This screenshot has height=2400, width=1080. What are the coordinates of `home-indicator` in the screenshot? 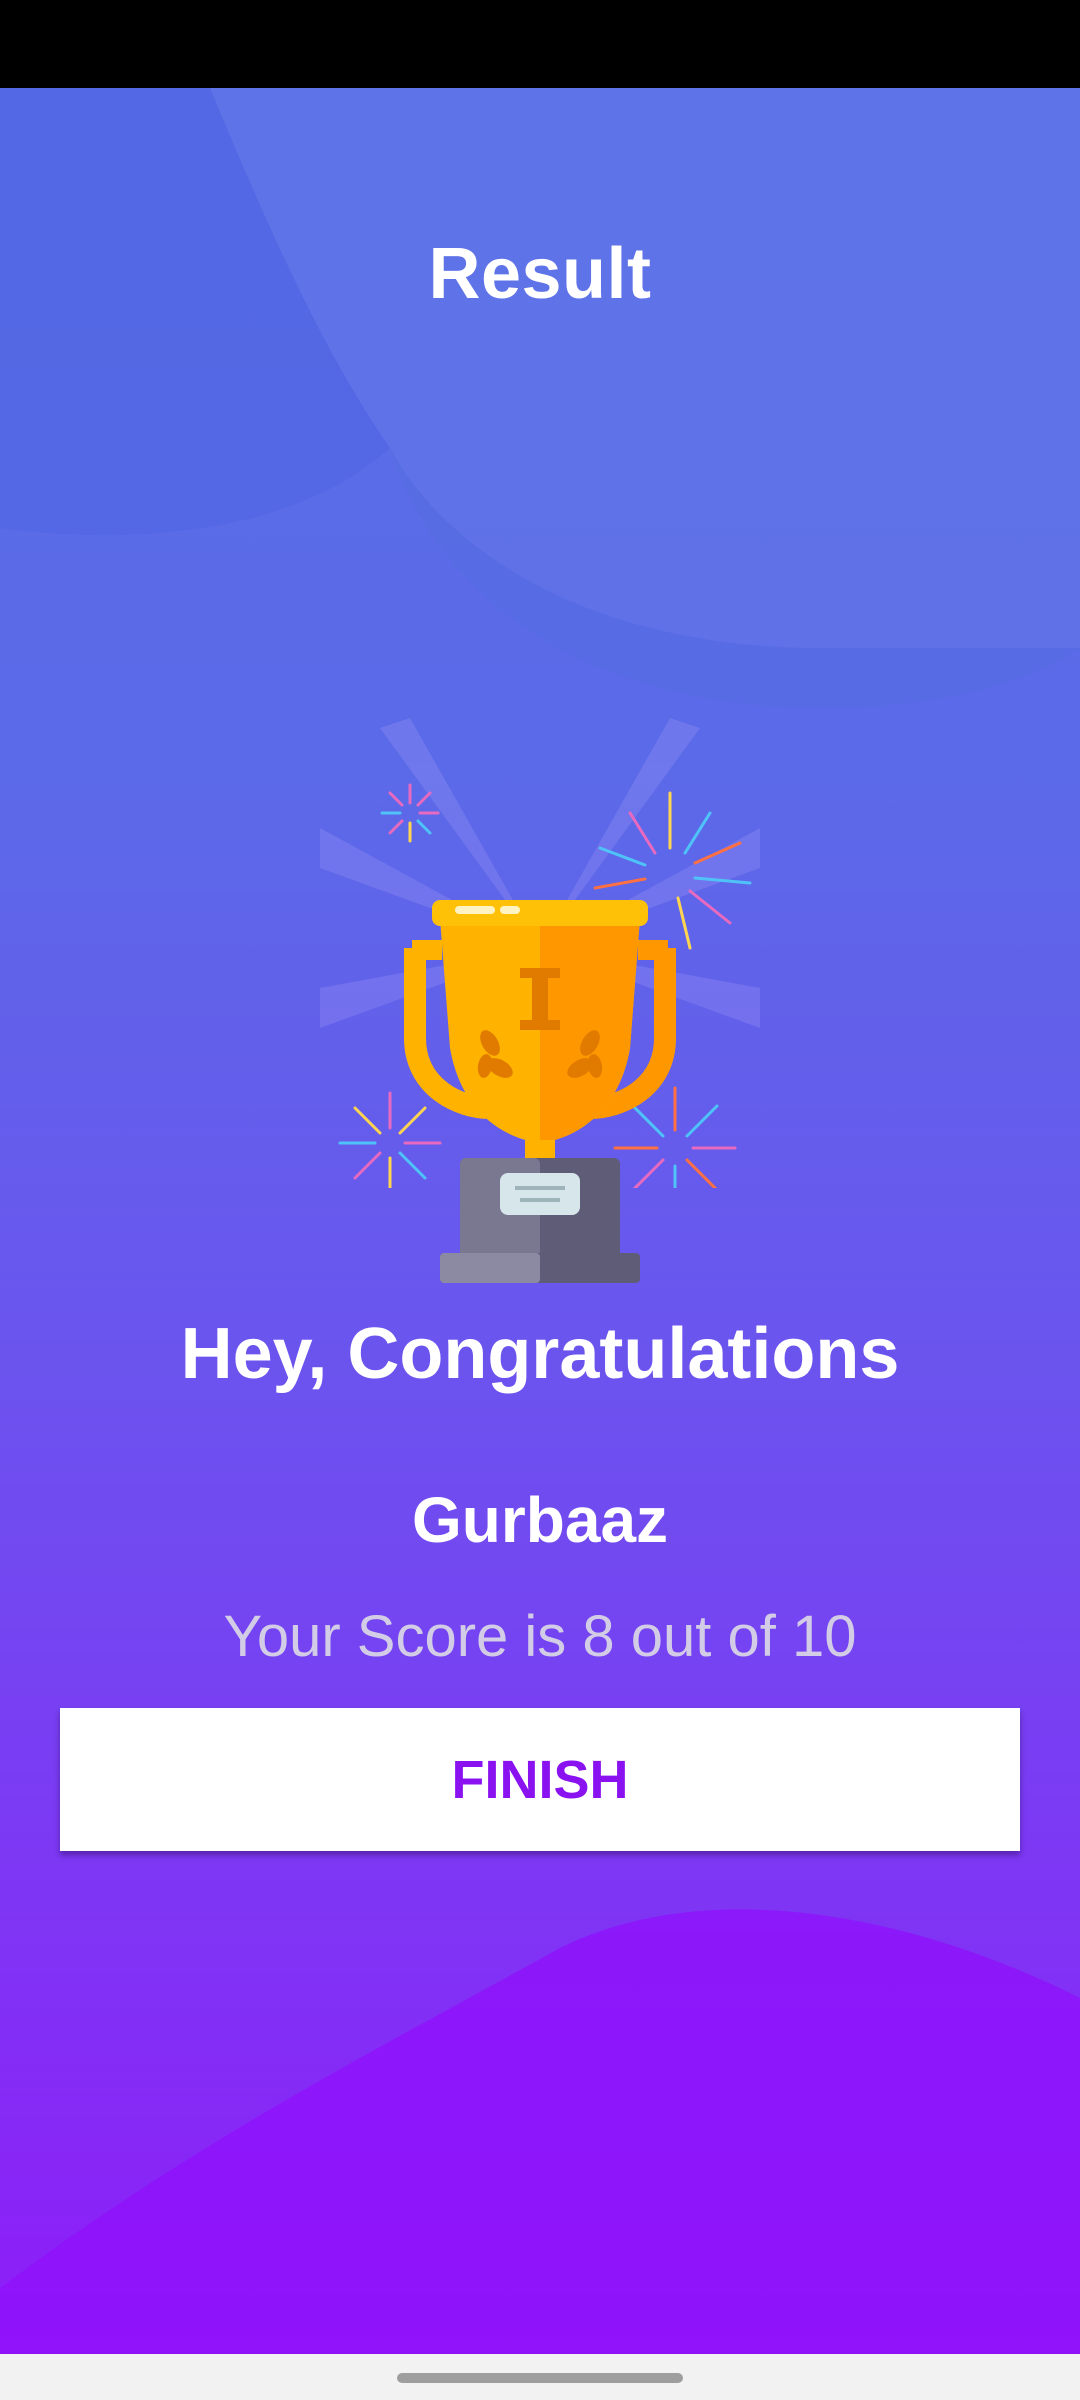 It's located at (540, 2378).